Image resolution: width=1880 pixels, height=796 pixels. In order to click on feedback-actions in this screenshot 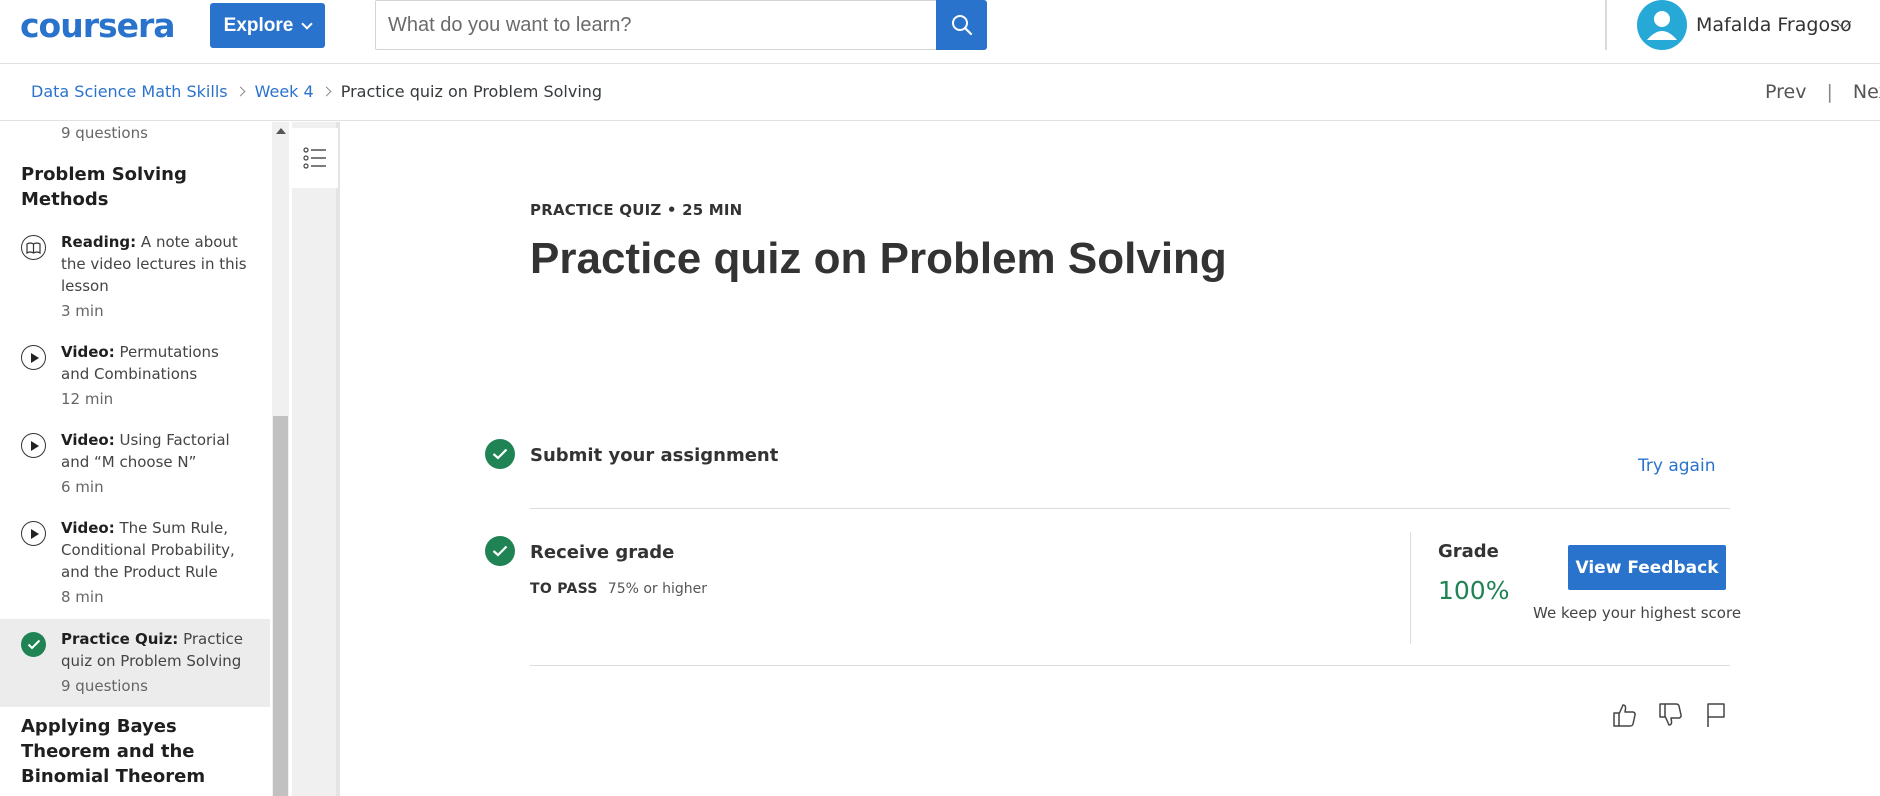, I will do `click(1670, 715)`.